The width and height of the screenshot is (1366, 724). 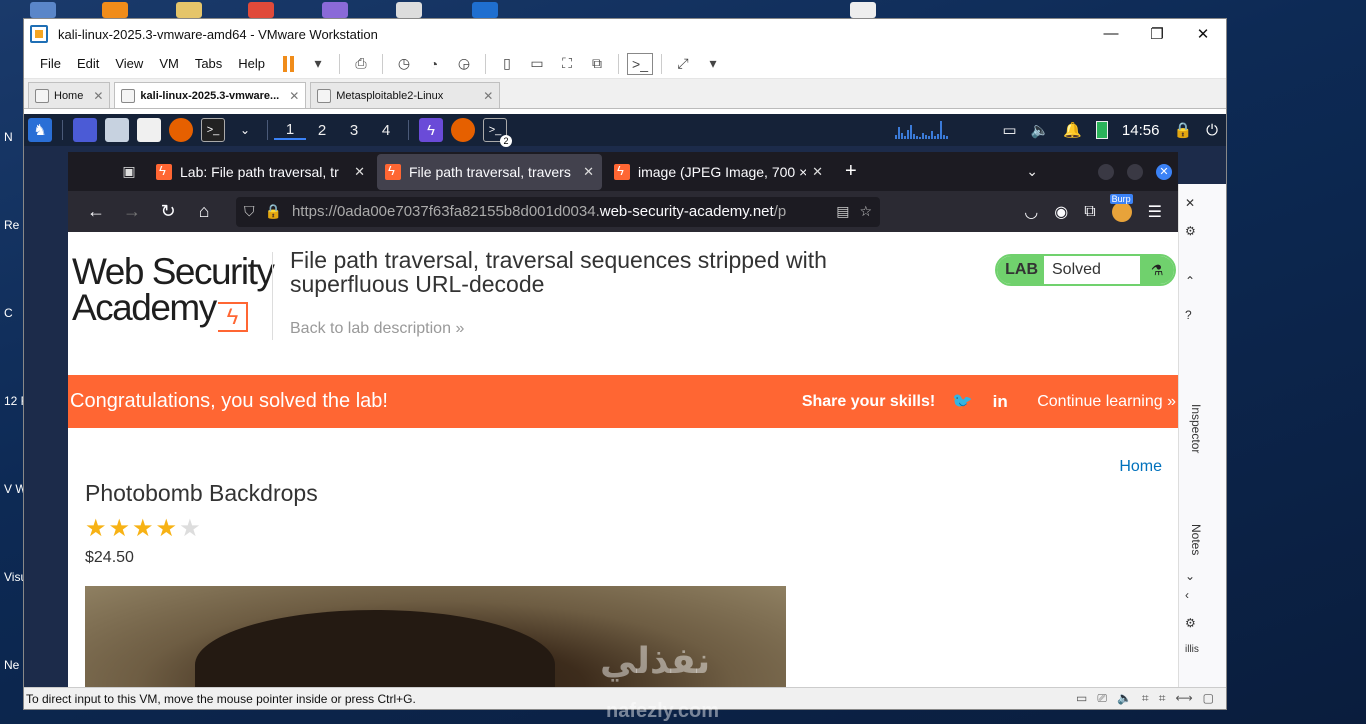 What do you see at coordinates (1162, 698) in the screenshot?
I see `usb-icon: ⌗` at bounding box center [1162, 698].